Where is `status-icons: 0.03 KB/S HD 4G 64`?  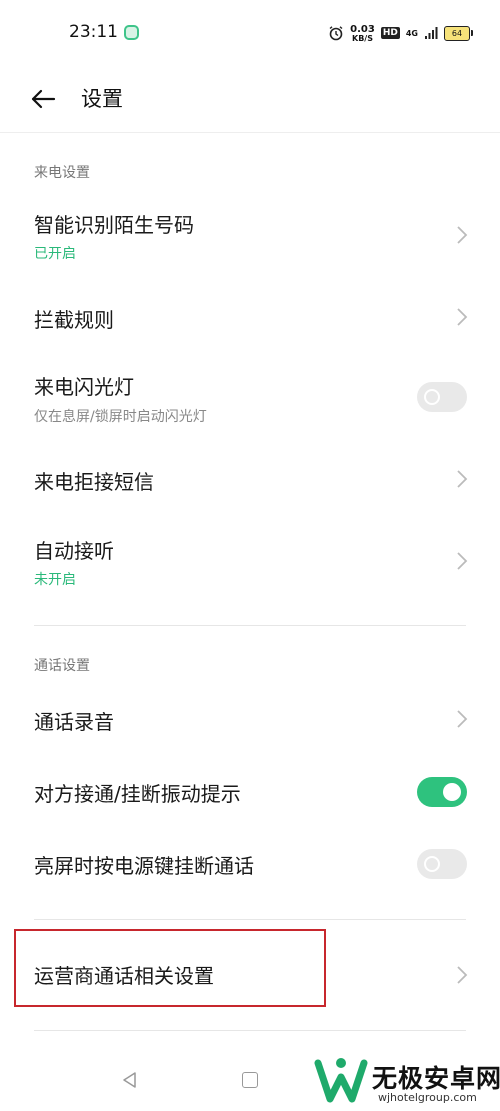
status-icons: 0.03 KB/S HD 4G 64 is located at coordinates (400, 33).